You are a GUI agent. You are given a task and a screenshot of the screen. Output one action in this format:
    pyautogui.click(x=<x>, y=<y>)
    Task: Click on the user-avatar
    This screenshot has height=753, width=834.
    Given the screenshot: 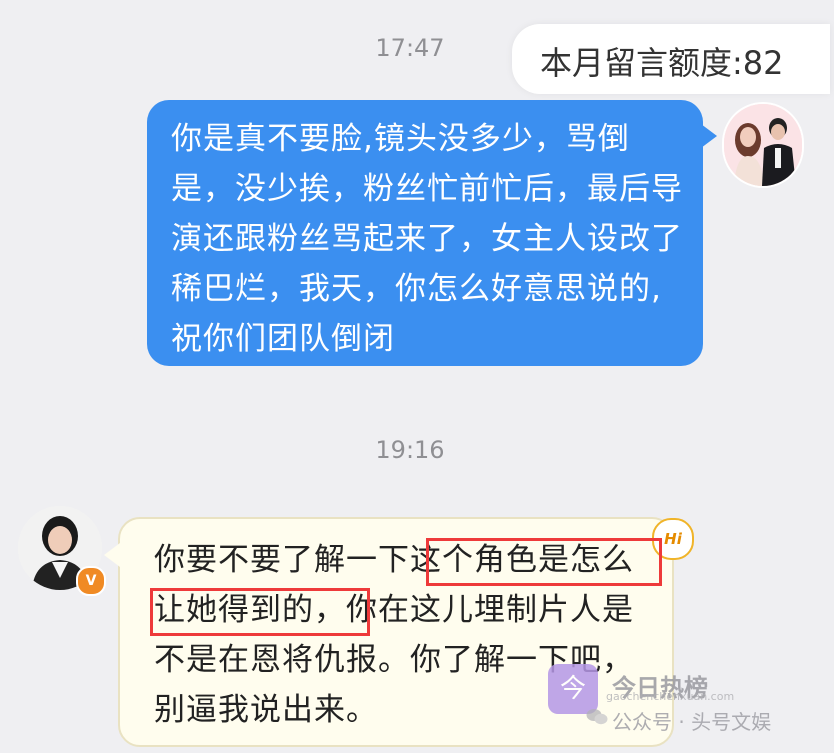 What is the action you would take?
    pyautogui.click(x=763, y=145)
    